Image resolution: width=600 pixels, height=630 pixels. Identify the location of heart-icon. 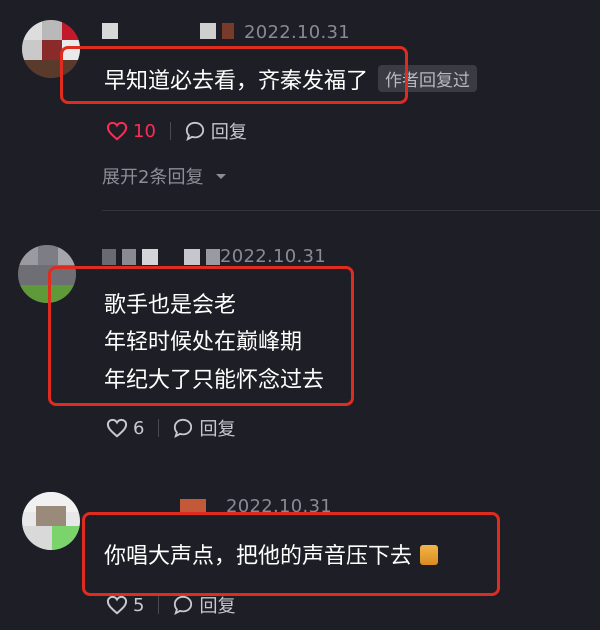
(117, 605).